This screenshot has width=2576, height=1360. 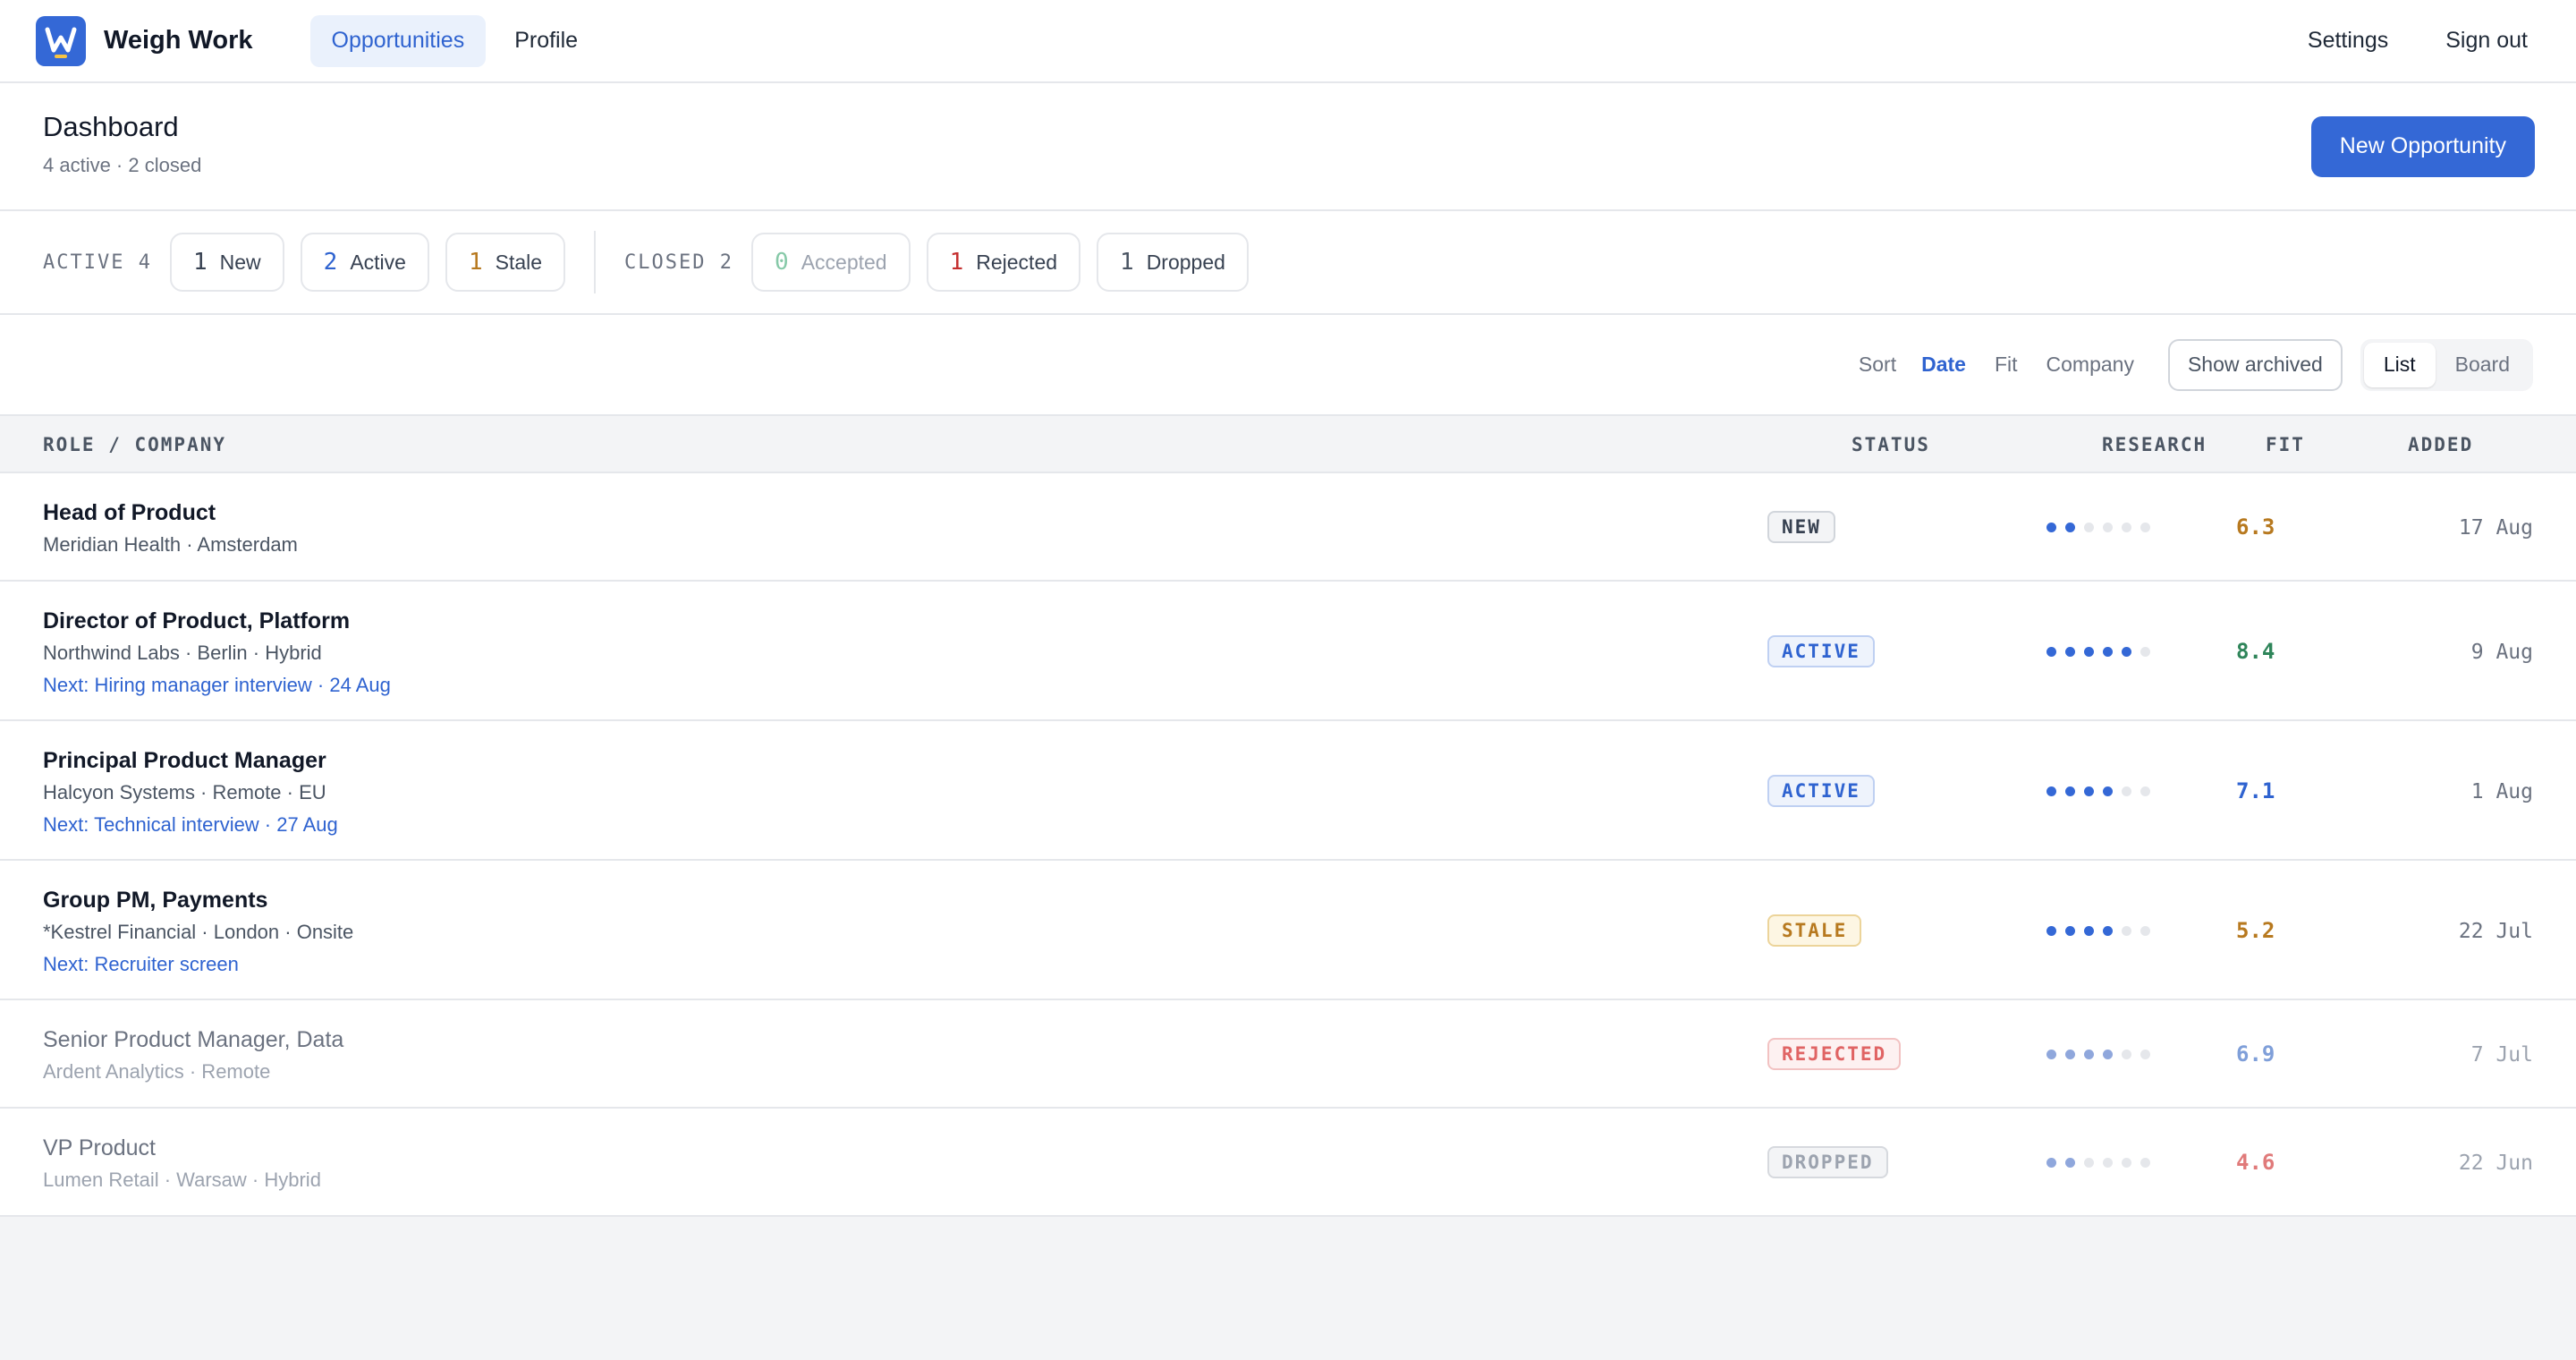 I want to click on closed-group-label: CLOSED 2, so click(x=679, y=262).